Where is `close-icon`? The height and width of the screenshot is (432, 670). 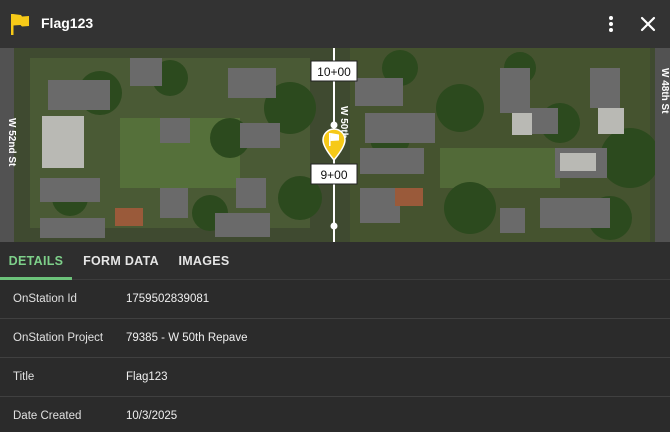
close-icon is located at coordinates (648, 24).